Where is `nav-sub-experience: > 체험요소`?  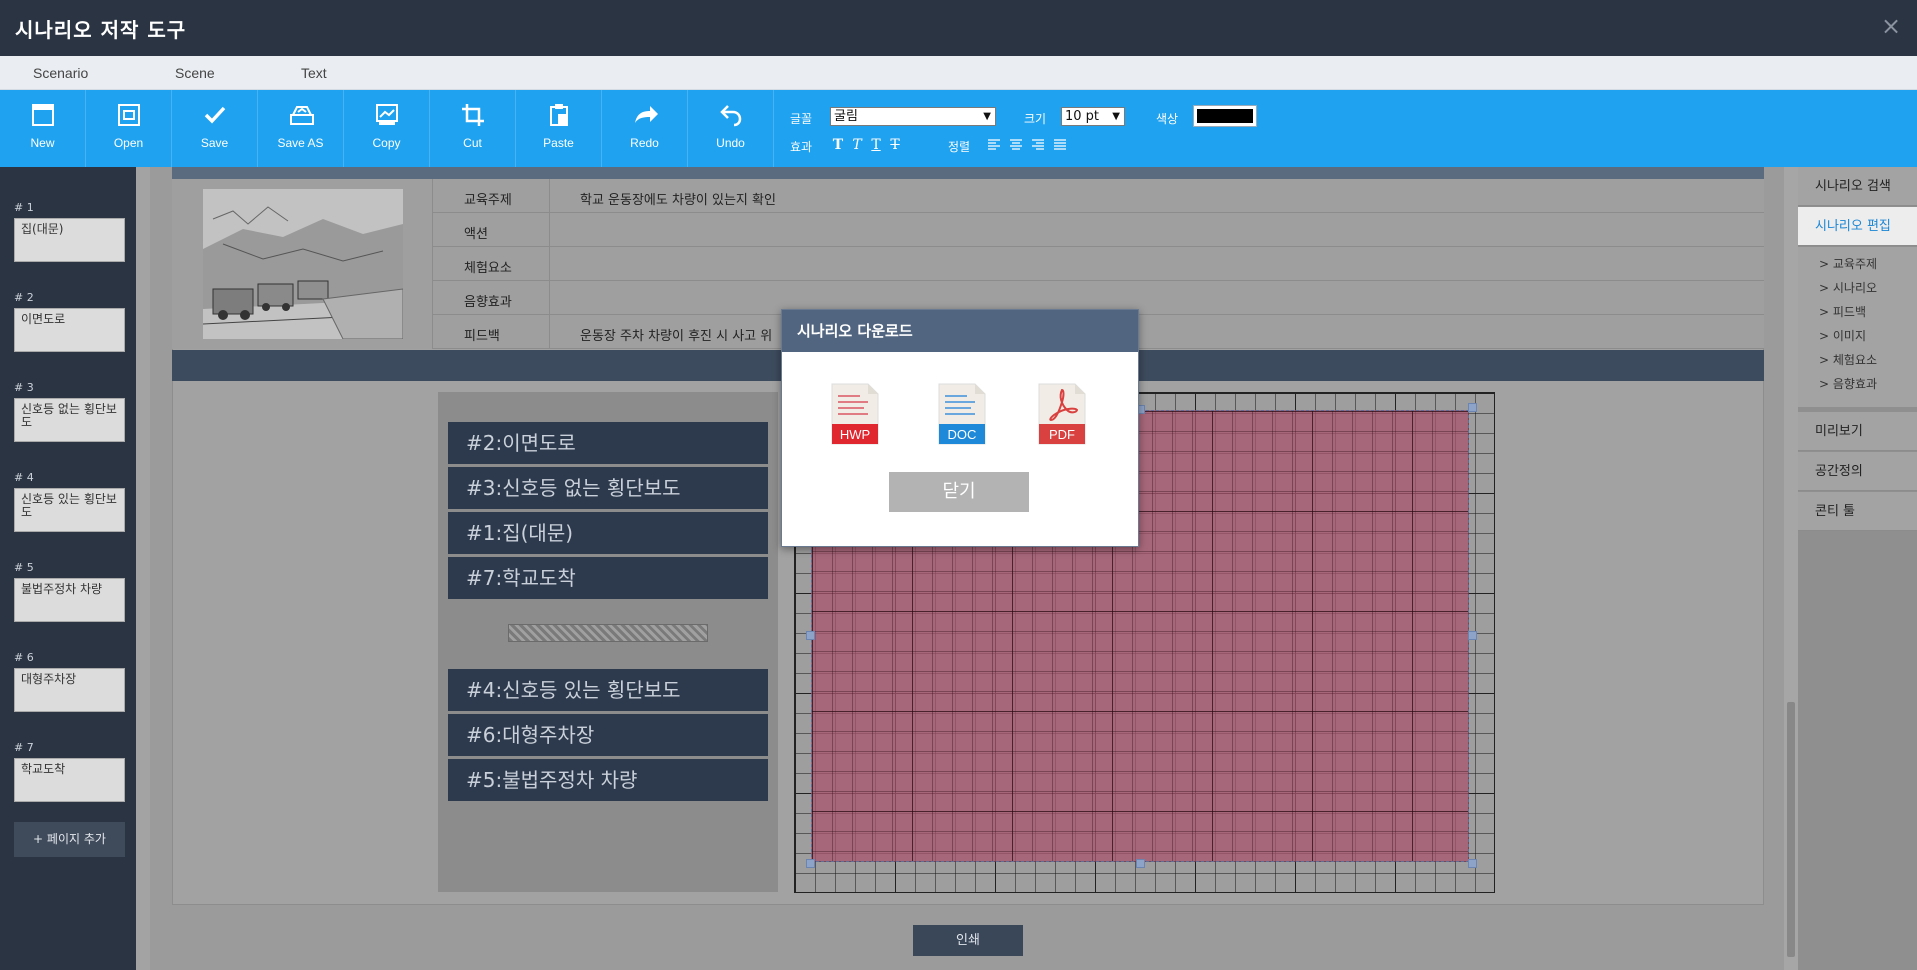 nav-sub-experience: > 체험요소 is located at coordinates (1848, 359).